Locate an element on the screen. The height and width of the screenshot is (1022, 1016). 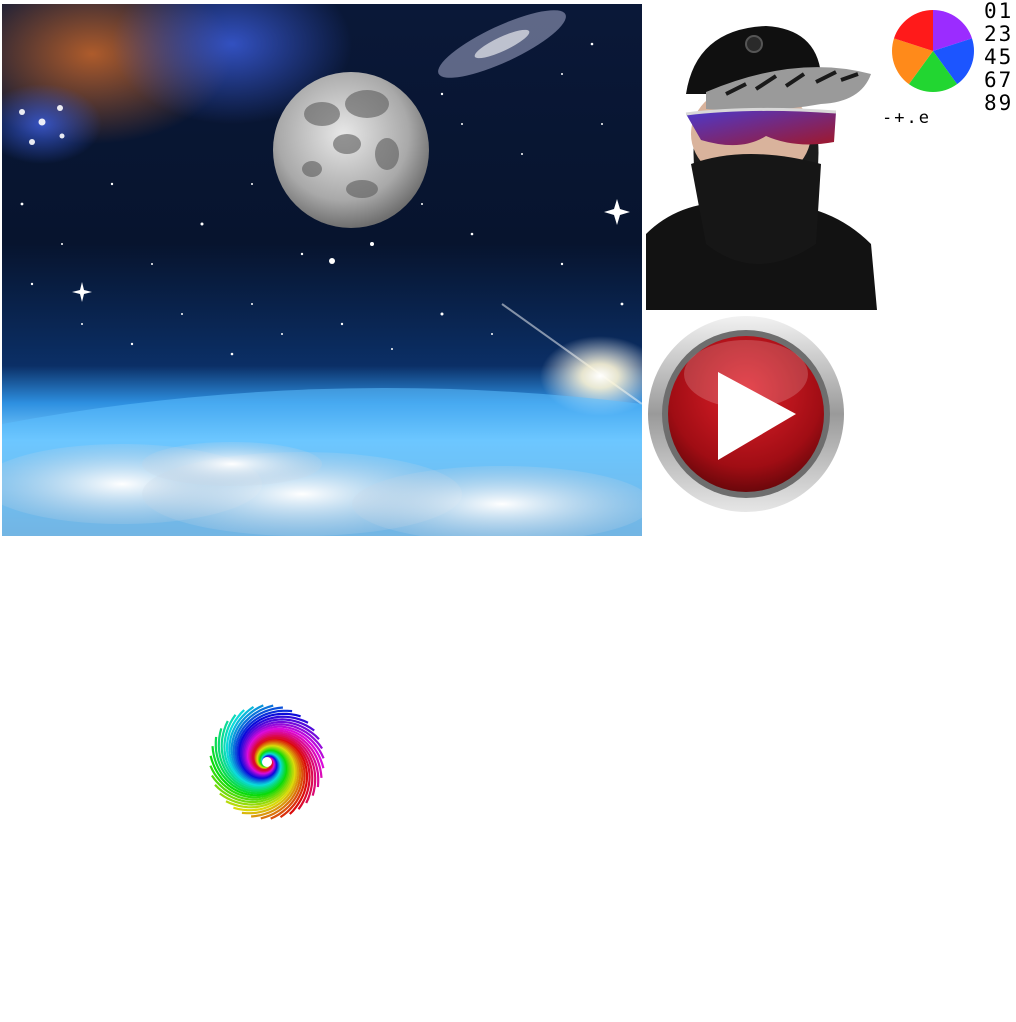
digit-glyphs: 01 23 45 67 89 is located at coordinates (1000, 57).